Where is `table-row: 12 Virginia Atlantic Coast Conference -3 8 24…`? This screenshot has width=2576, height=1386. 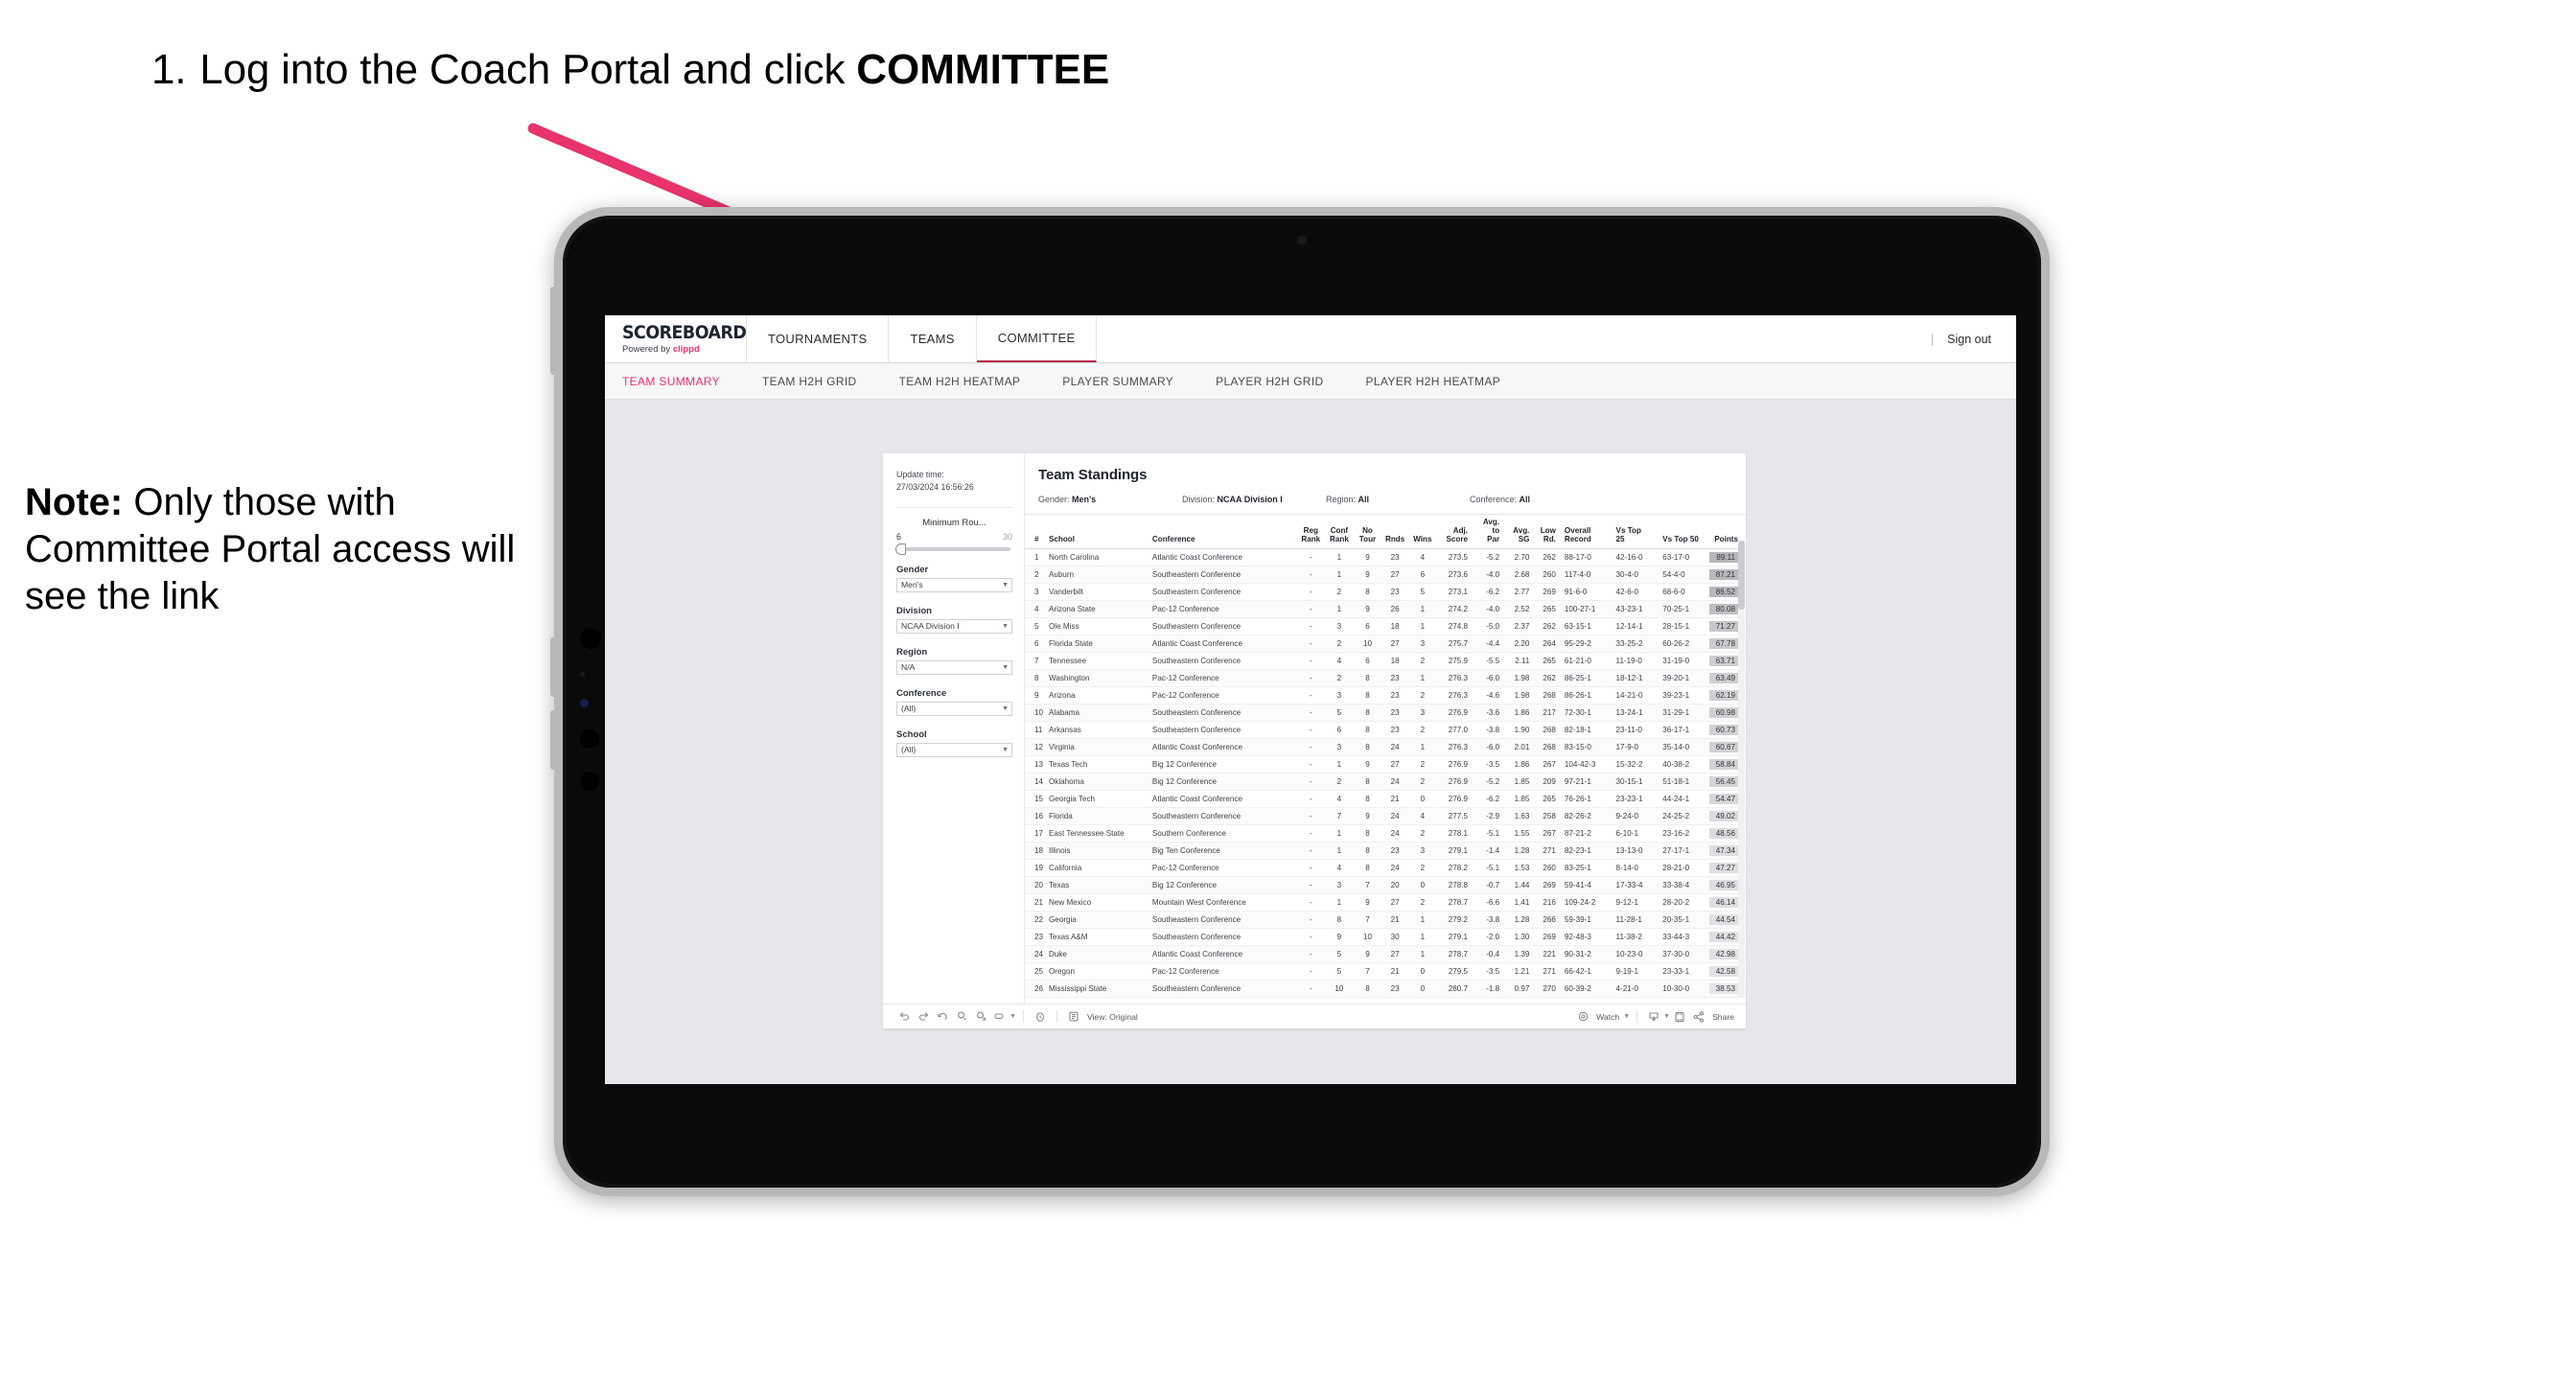
table-row: 12 Virginia Atlantic Coast Conference -3 8 24… is located at coordinates (1386, 748).